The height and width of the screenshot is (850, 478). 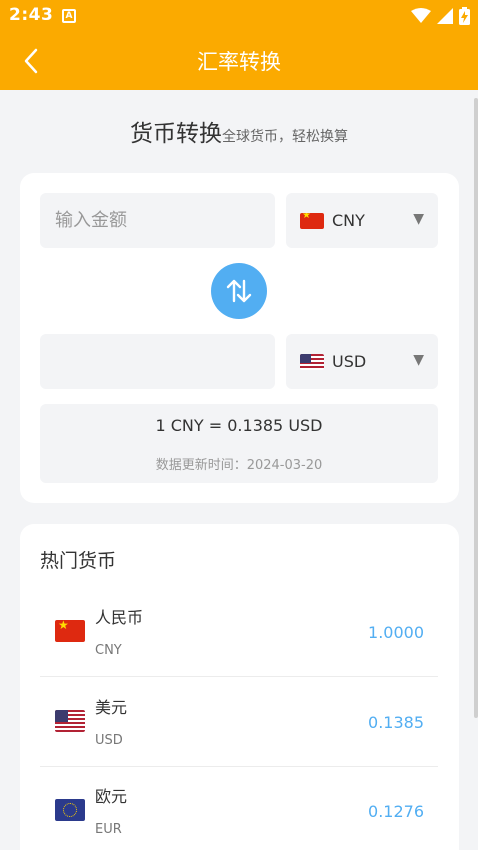 What do you see at coordinates (108, 829) in the screenshot?
I see `currency-code: EUR` at bounding box center [108, 829].